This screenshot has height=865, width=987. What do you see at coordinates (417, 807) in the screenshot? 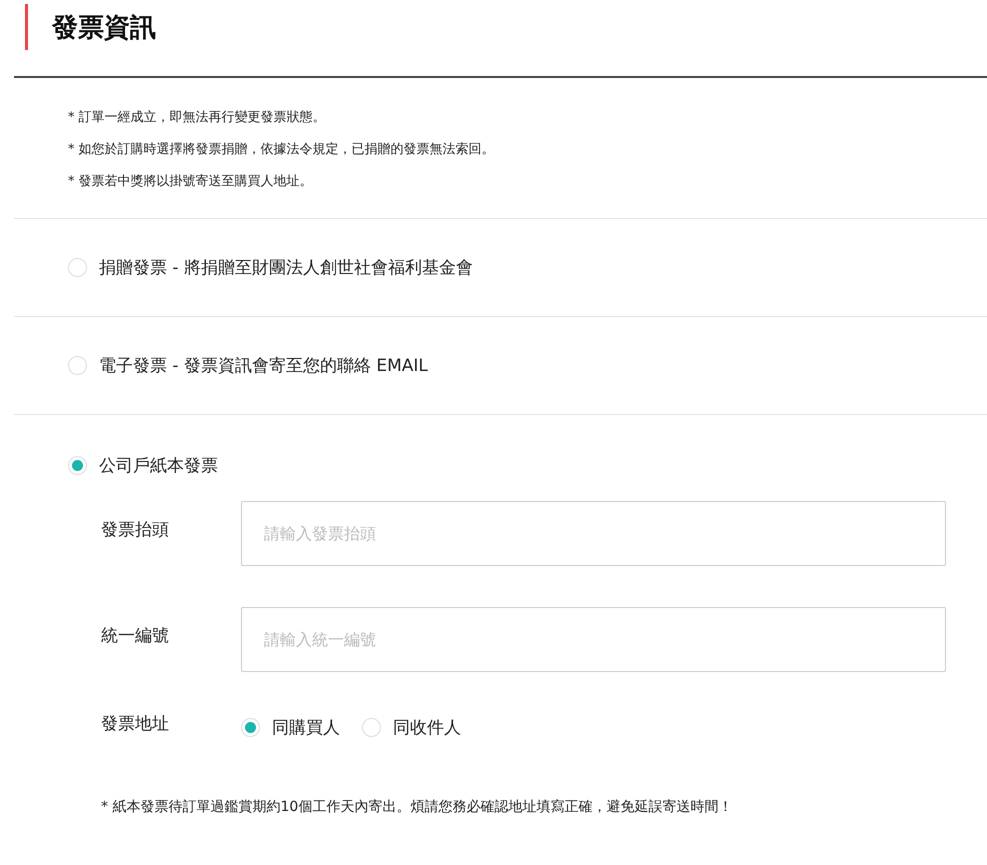
I see `note-text: * 紙本發票待訂單過鑑賞期約10個工作天內寄出。煩請您務必確認地址填寫正確，避免延誤寄送時間！` at bounding box center [417, 807].